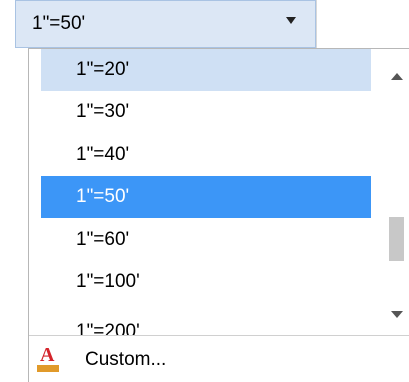  Describe the element at coordinates (206, 112) in the screenshot. I see `scale-option-1-30: 1"=30'` at that location.